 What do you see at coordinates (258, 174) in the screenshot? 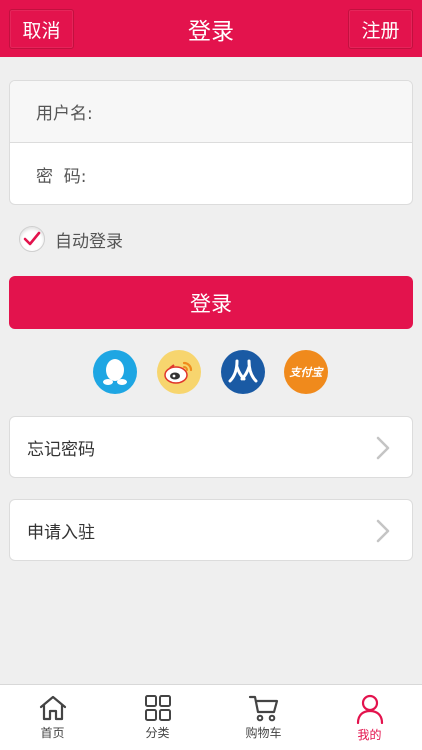
I see `password-input` at bounding box center [258, 174].